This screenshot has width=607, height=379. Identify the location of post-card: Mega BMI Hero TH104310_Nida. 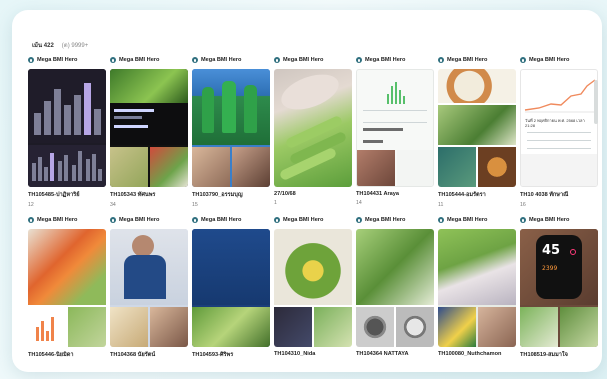
(313, 285).